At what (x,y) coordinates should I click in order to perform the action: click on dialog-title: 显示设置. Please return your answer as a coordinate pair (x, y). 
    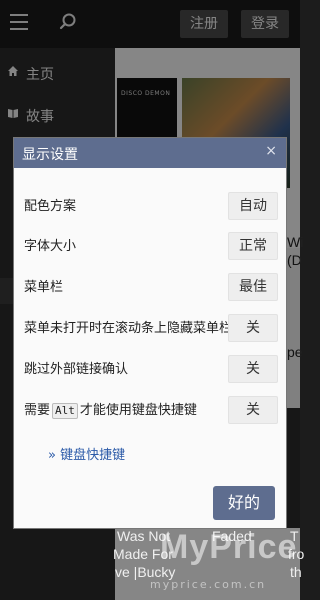
    Looking at the image, I should click on (50, 155).